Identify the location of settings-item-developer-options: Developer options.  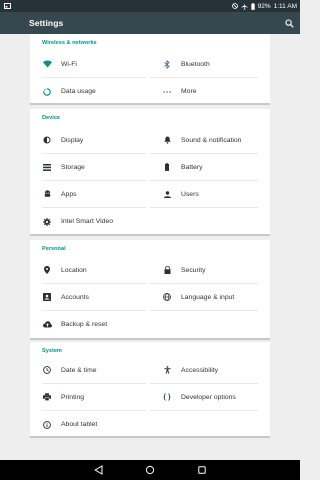
(204, 397).